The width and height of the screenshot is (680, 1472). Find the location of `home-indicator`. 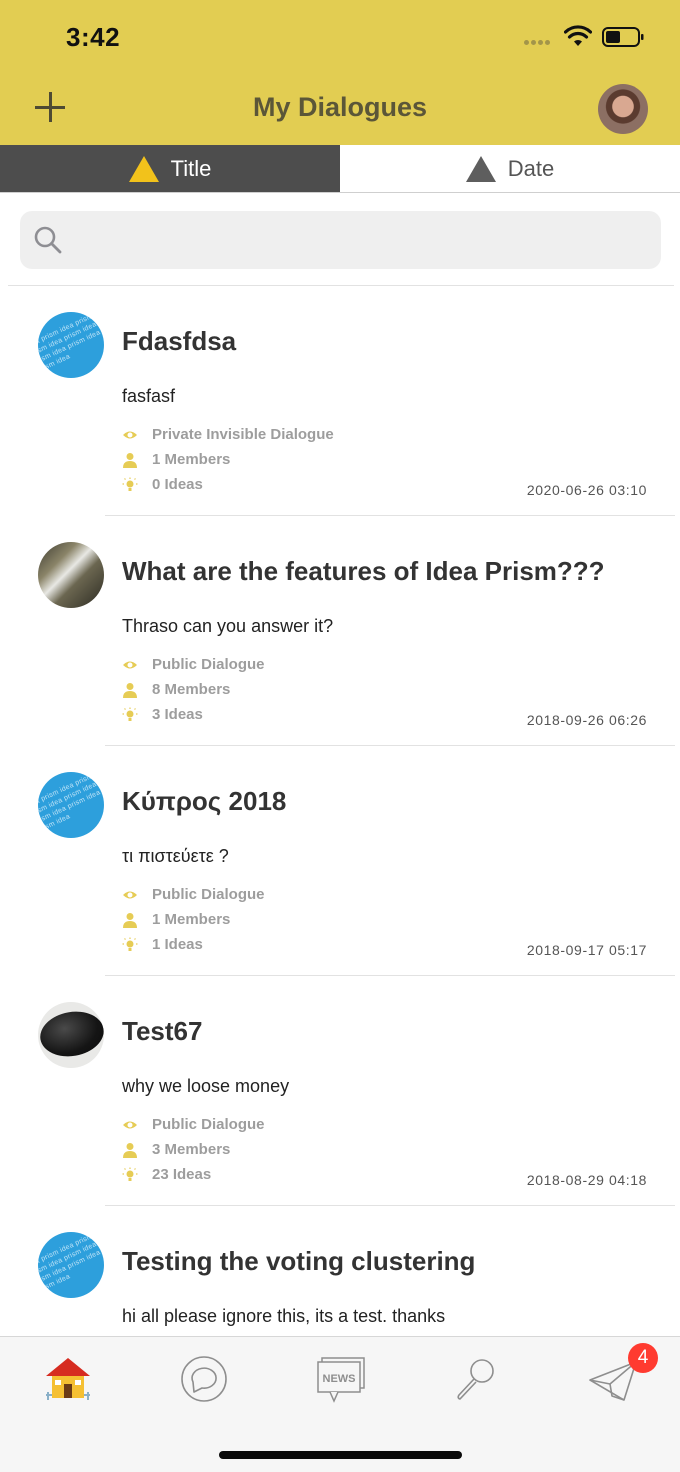

home-indicator is located at coordinates (340, 1455).